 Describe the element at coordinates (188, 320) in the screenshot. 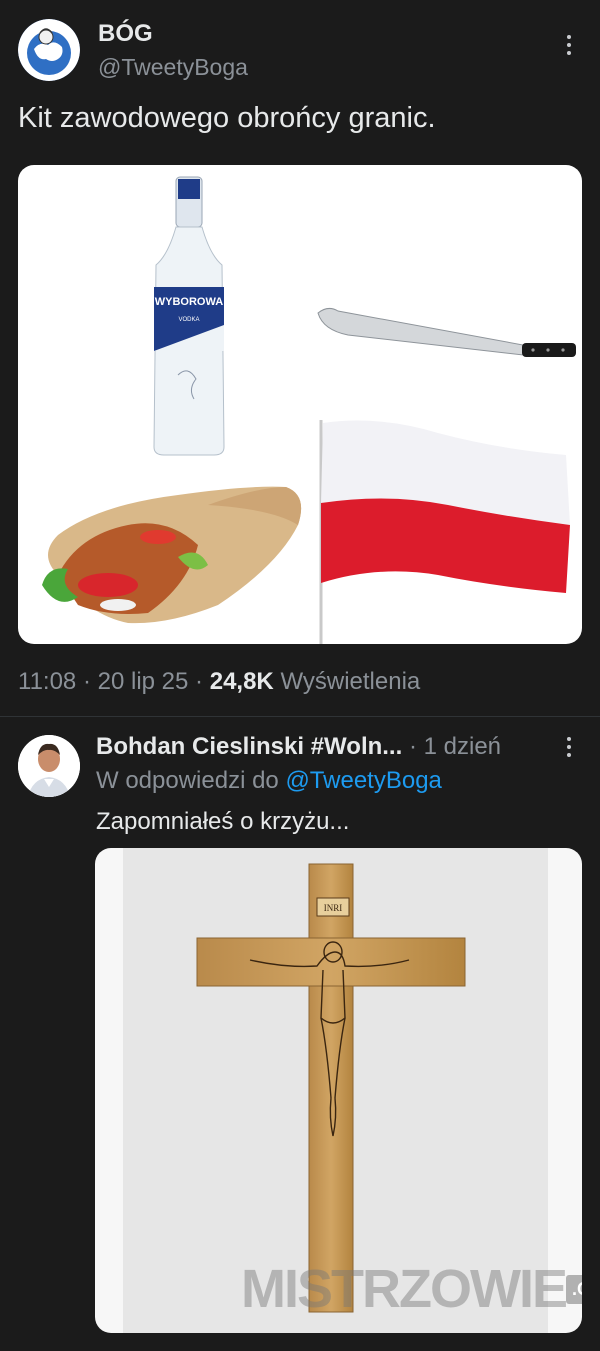

I see `bottle-sub-label: VODKA` at that location.